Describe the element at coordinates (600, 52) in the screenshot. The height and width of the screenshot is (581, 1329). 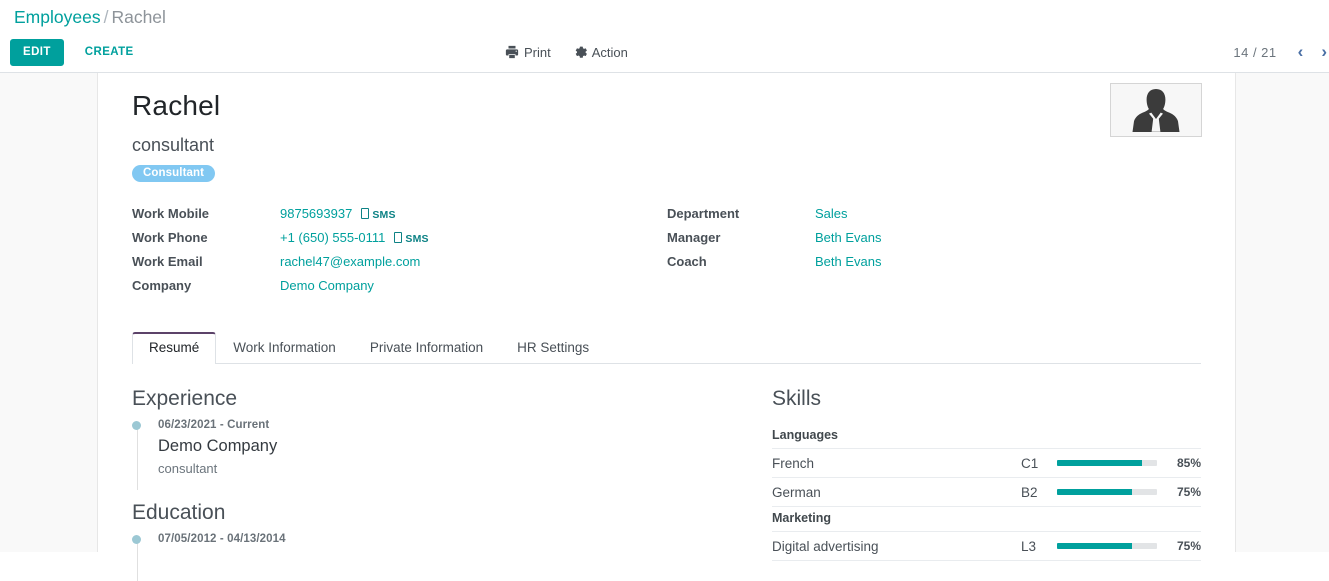
I see `action-button: Action` at that location.